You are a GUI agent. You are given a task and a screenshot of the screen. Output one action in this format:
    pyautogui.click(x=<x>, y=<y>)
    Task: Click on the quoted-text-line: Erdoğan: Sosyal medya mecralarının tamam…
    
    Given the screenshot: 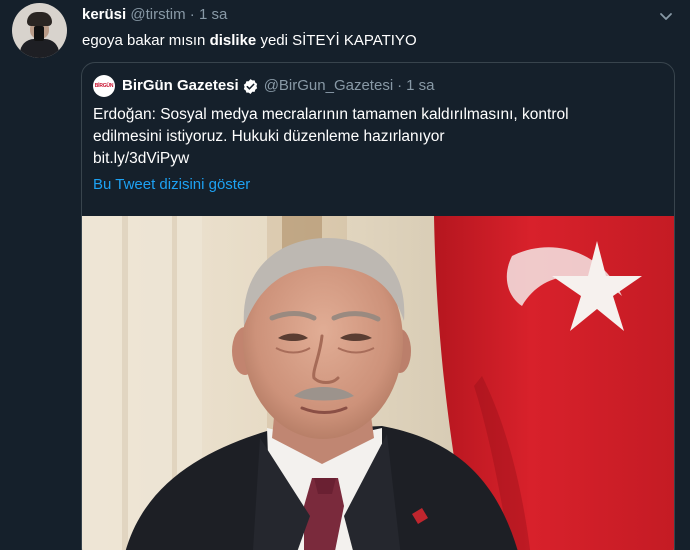 What is the action you would take?
    pyautogui.click(x=331, y=114)
    